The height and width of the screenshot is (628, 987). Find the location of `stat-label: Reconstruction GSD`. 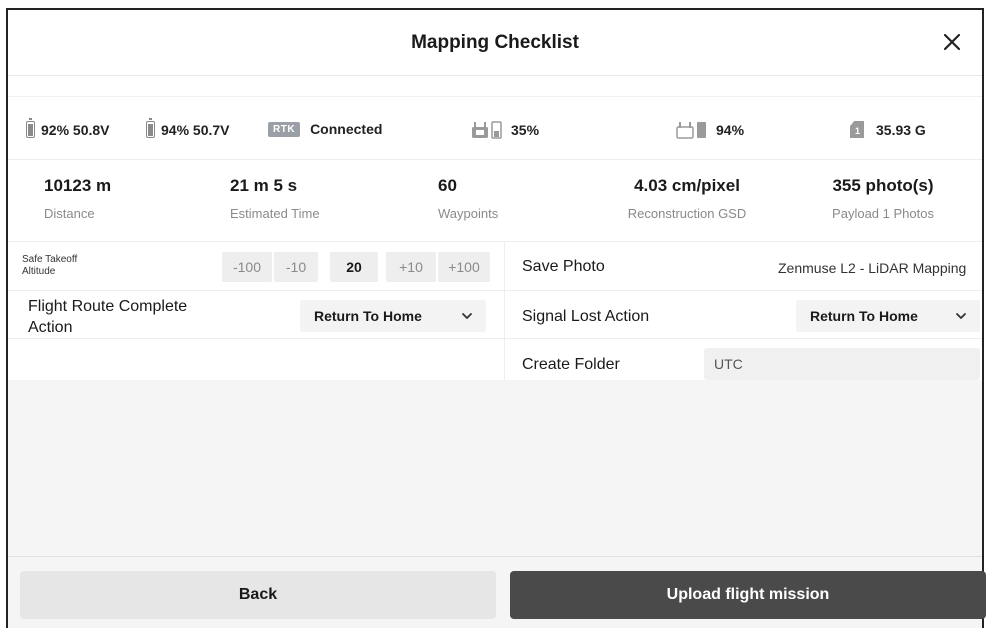

stat-label: Reconstruction GSD is located at coordinates (687, 213).